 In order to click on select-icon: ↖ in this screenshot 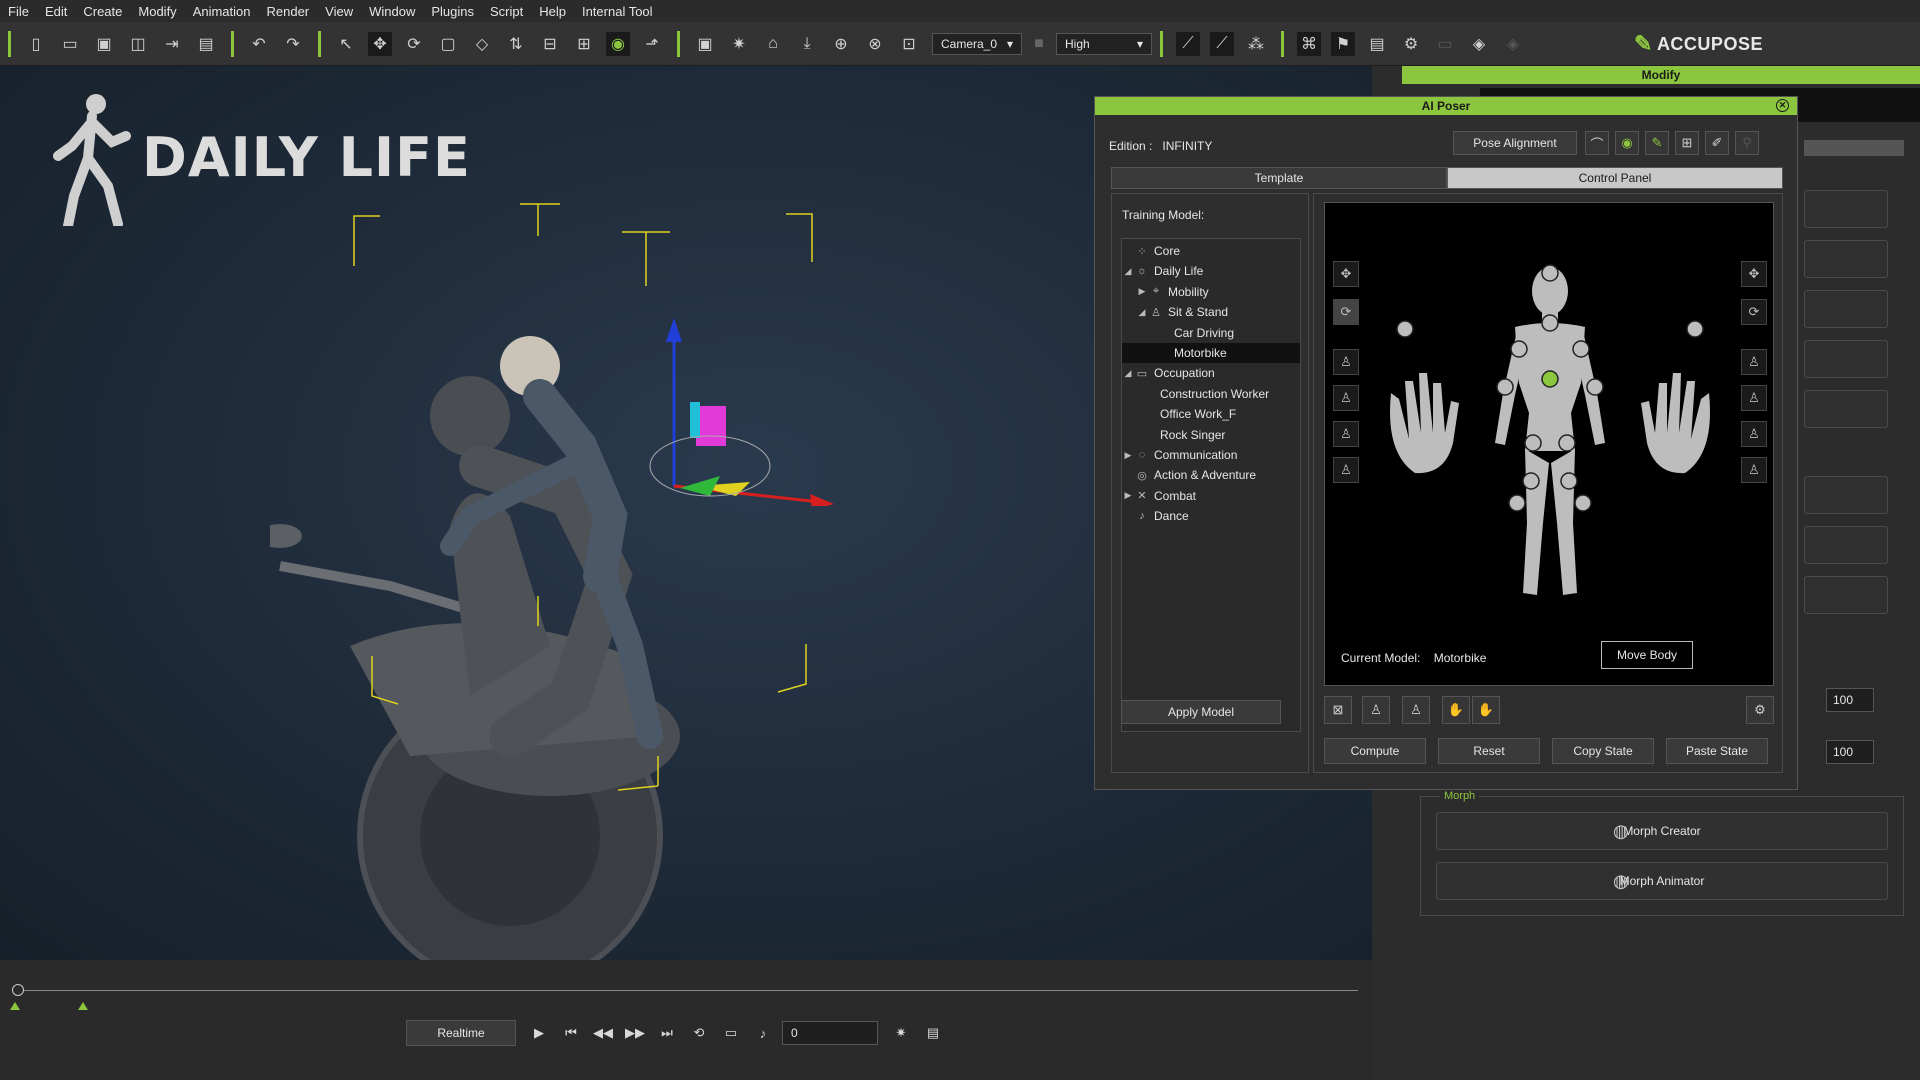, I will do `click(346, 44)`.